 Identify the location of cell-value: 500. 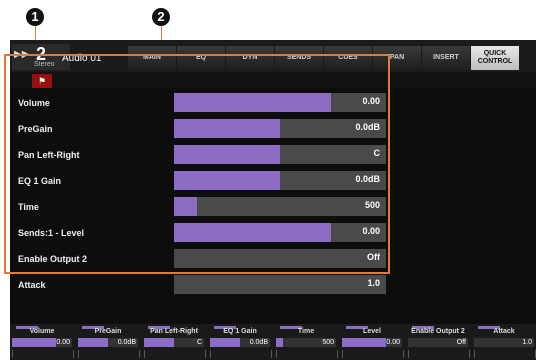
(328, 342).